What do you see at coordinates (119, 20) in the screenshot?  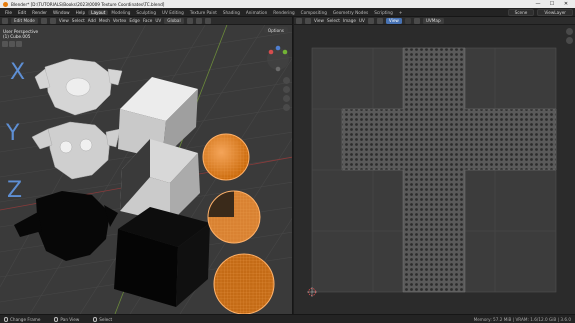 I see `menu-vertex: Vertex` at bounding box center [119, 20].